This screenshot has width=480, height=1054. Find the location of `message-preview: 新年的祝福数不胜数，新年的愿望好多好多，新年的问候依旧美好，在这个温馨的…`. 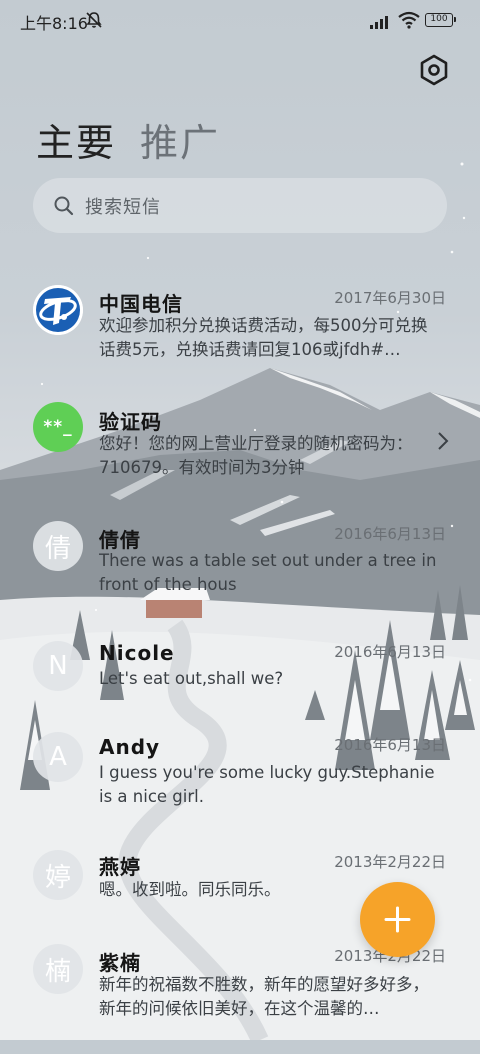

message-preview: 新年的祝福数不胜数，新年的愿望好多好多，新年的问候依旧美好，在这个温馨的… is located at coordinates (264, 996).